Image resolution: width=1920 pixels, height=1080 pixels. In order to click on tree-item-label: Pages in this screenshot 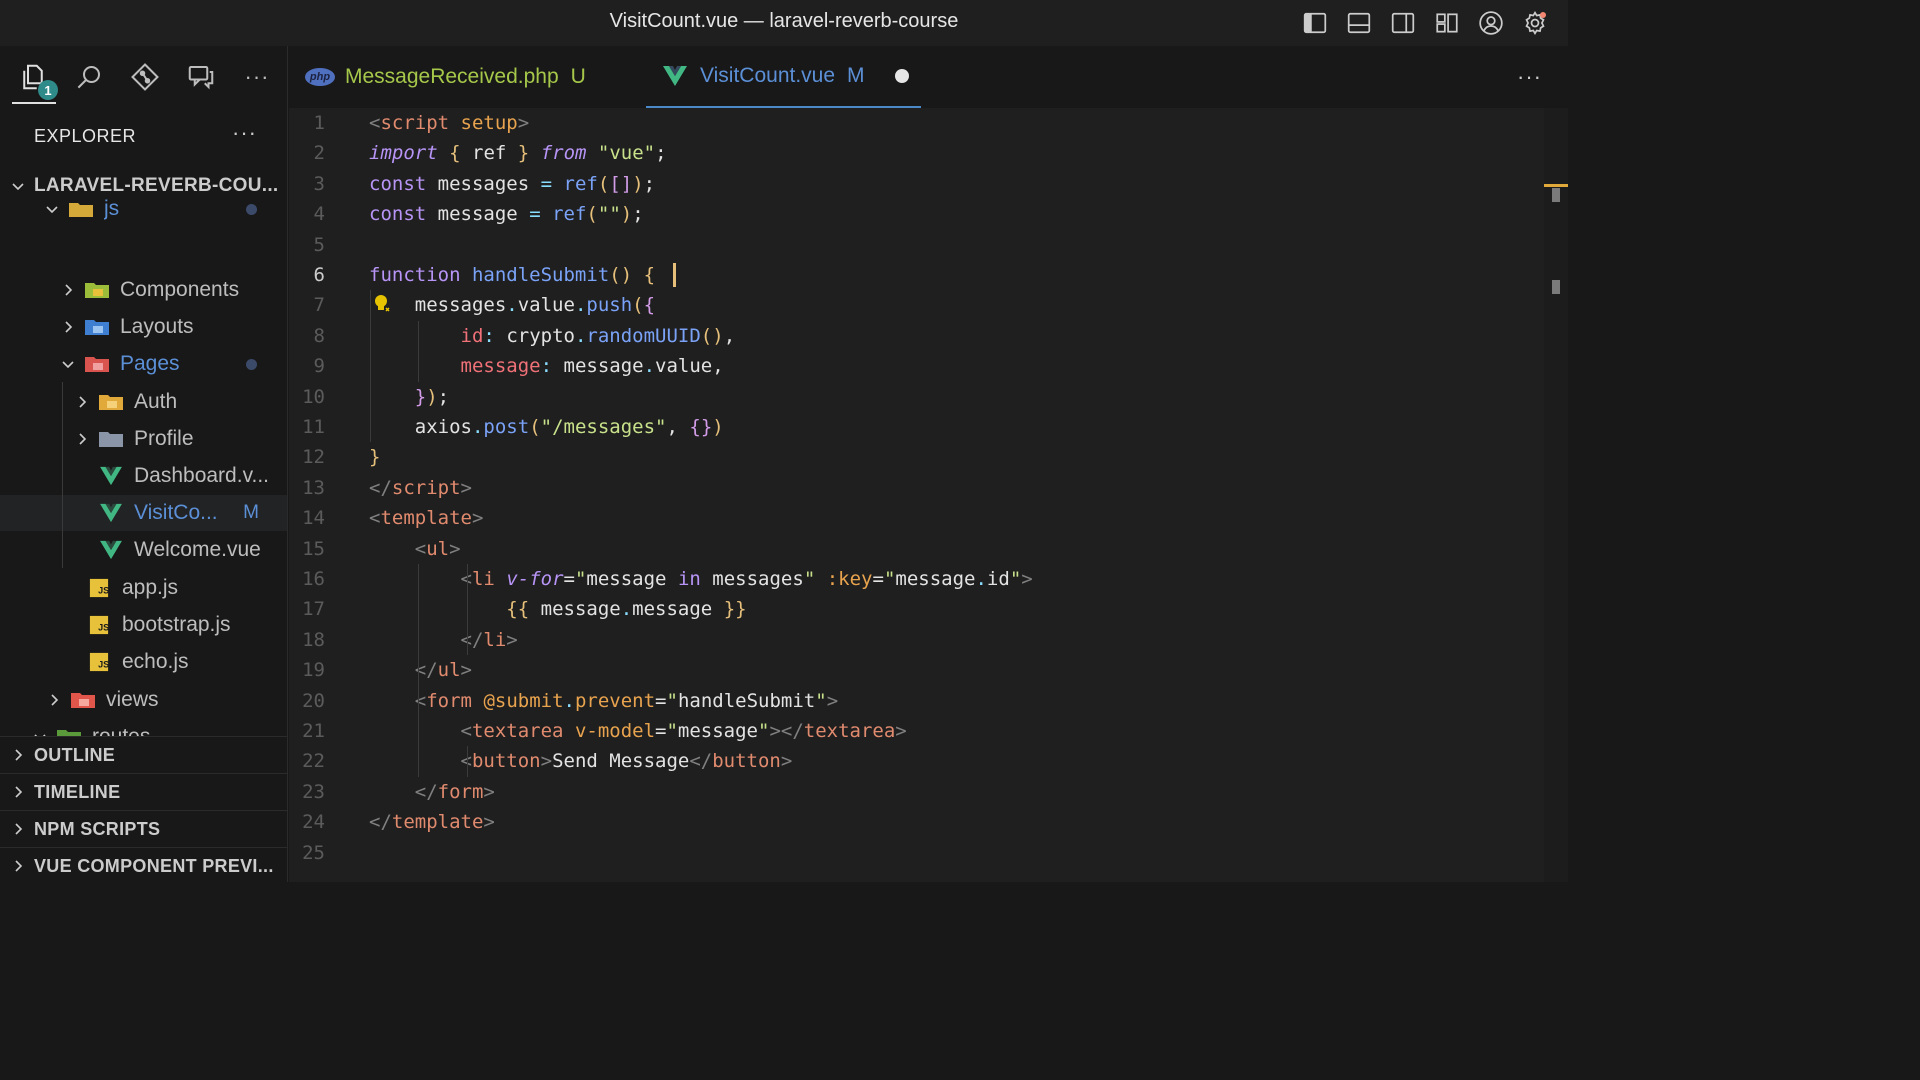, I will do `click(150, 363)`.